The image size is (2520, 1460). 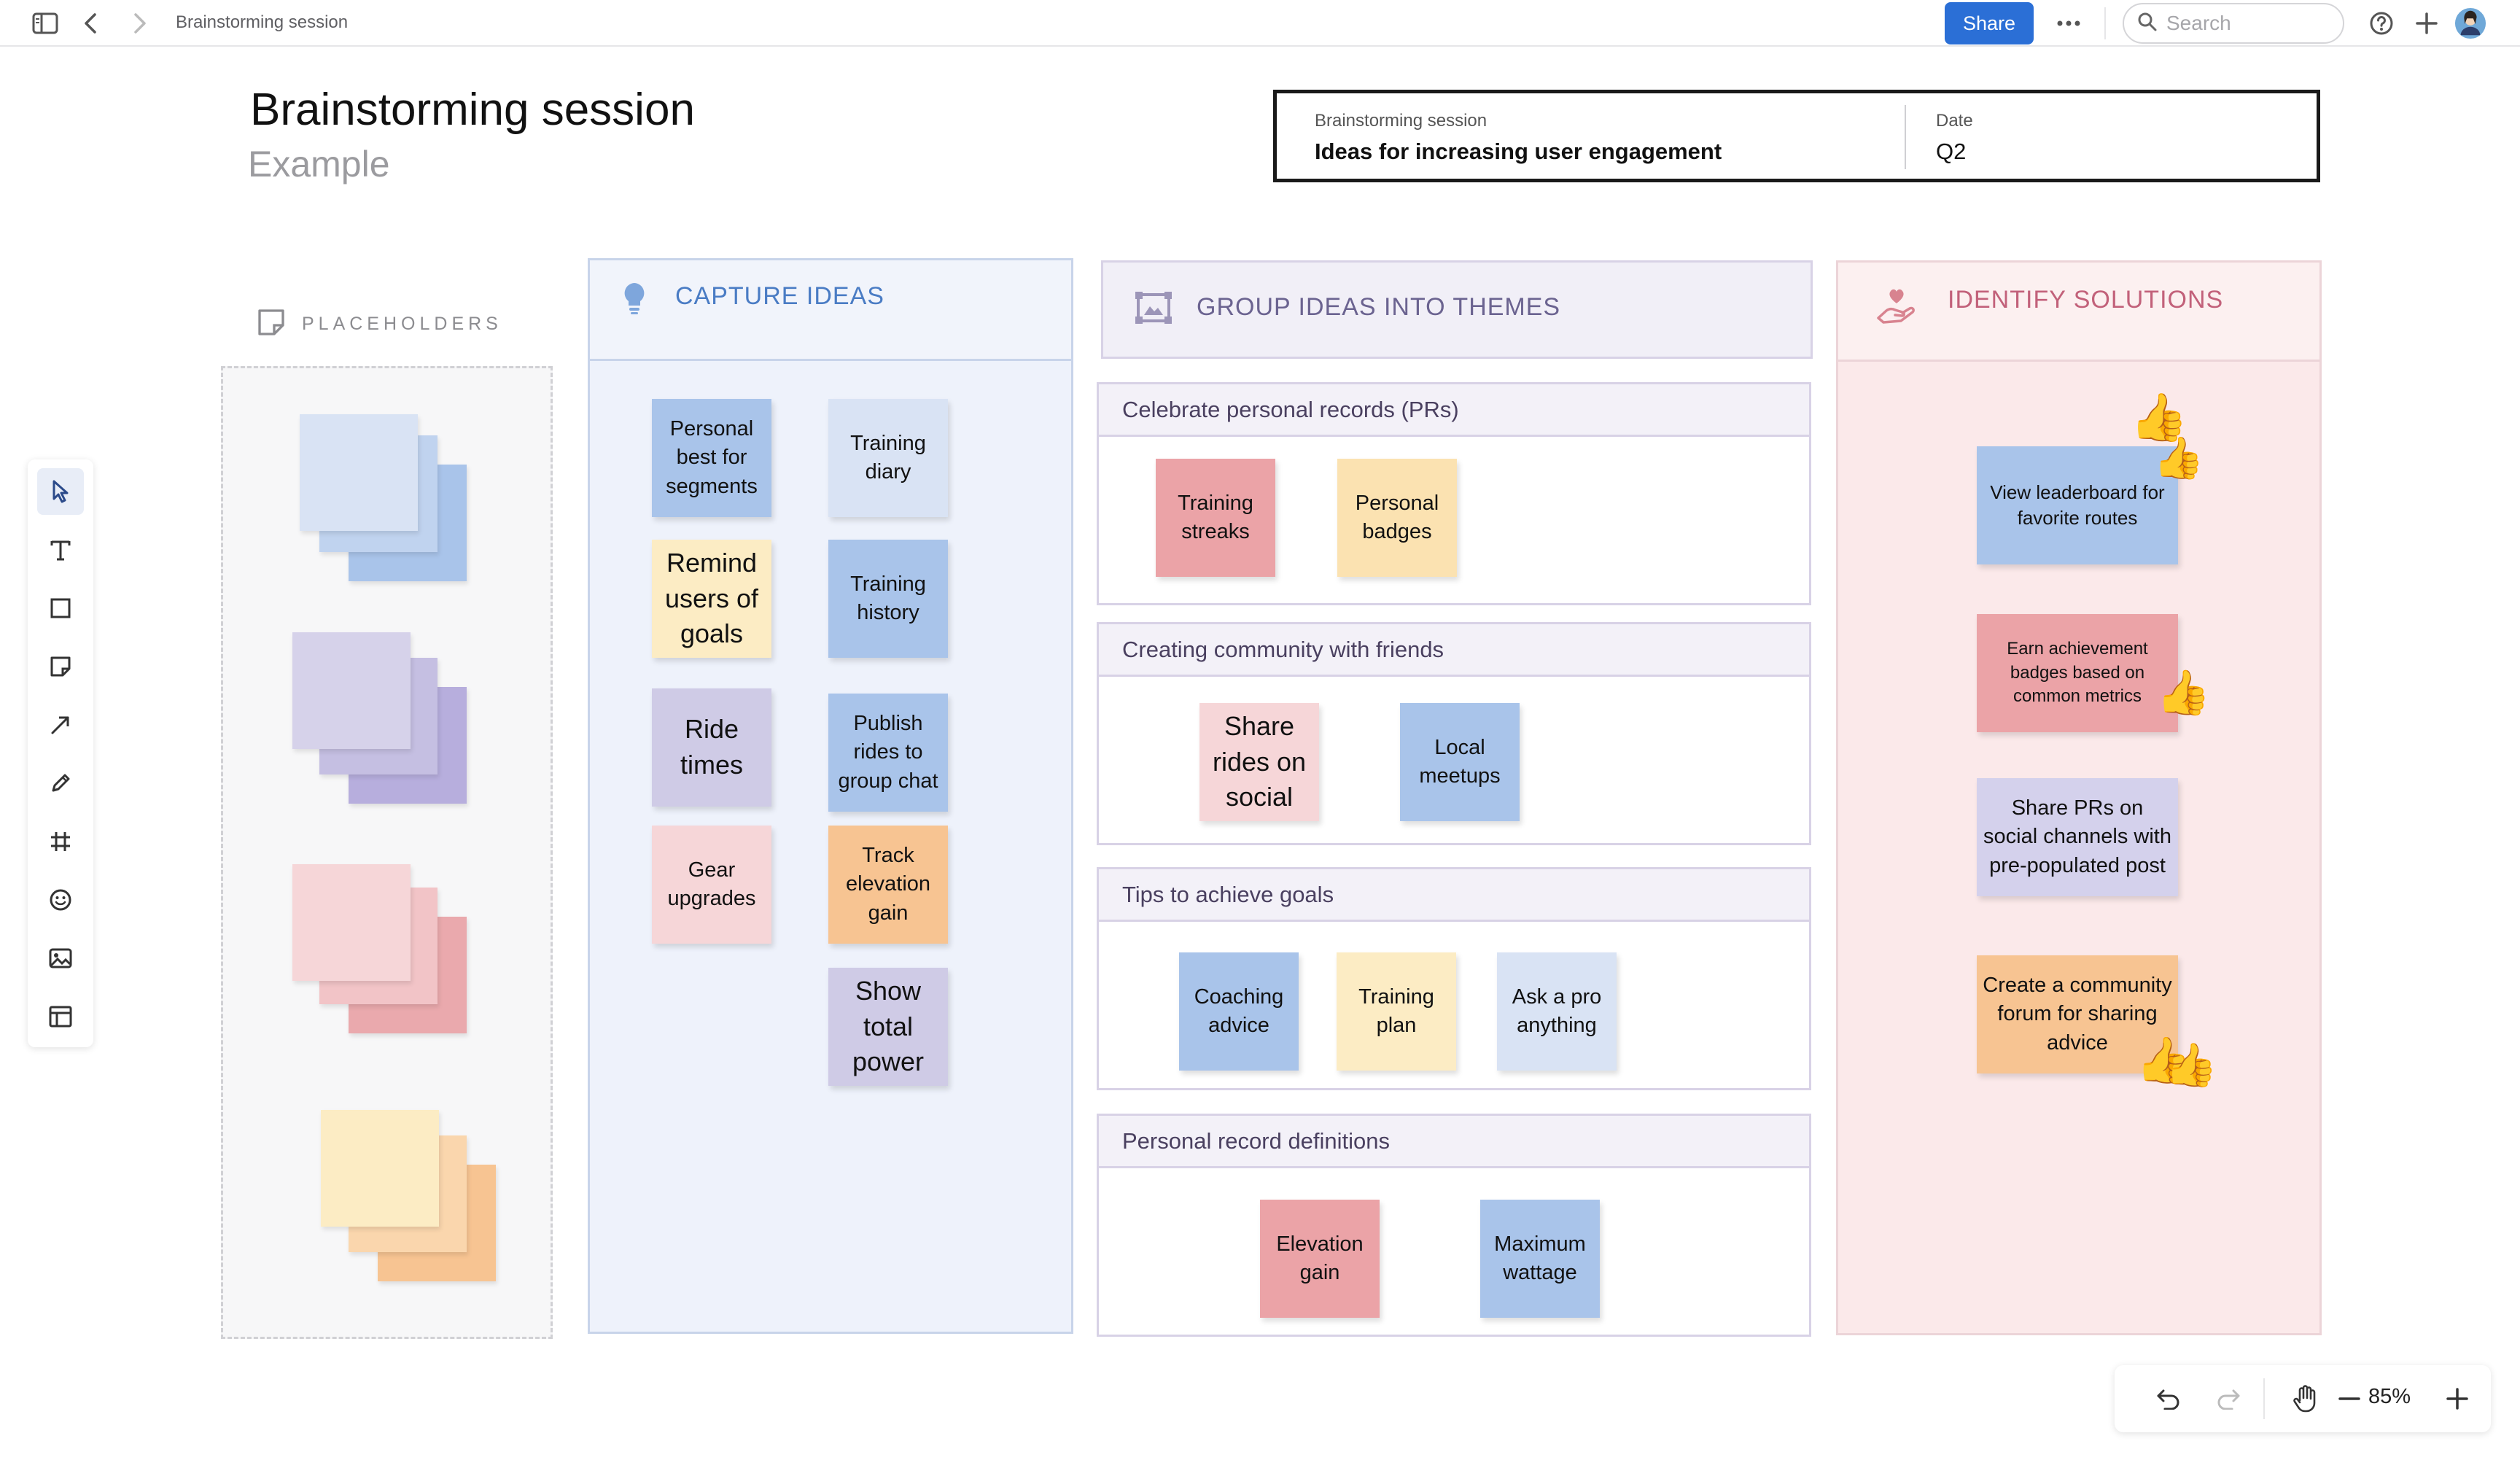 What do you see at coordinates (1905, 137) in the screenshot?
I see `info-divider` at bounding box center [1905, 137].